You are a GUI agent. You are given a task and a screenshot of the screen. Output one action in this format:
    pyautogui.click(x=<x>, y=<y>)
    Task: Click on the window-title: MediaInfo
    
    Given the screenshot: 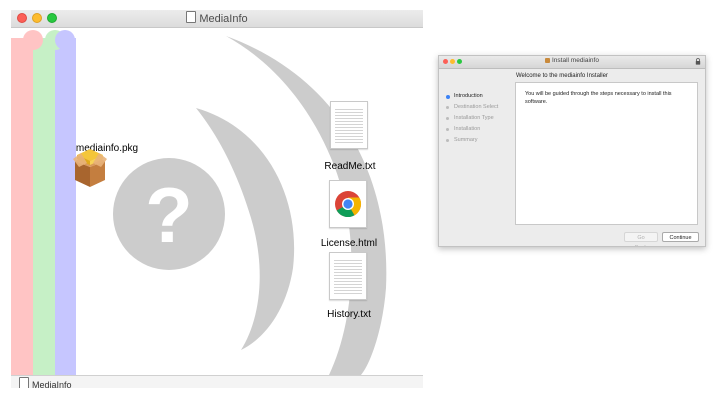 What is the action you would take?
    pyautogui.click(x=217, y=18)
    